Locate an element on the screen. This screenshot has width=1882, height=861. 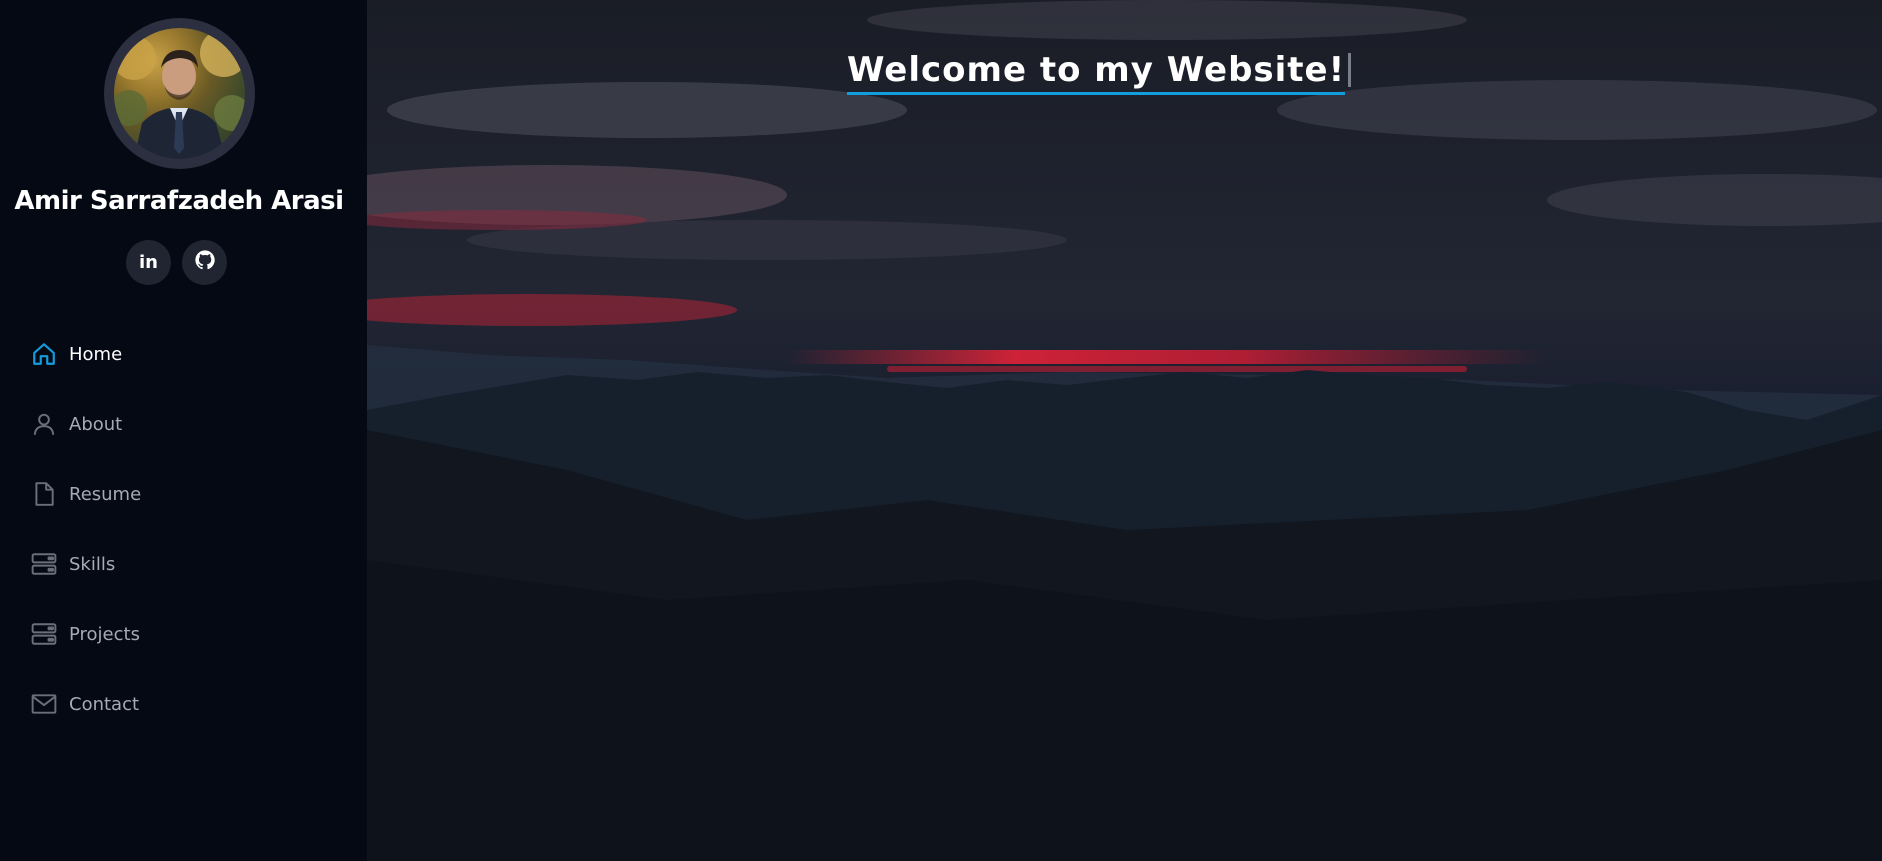
nav-item-resume: Resume is located at coordinates (85, 494).